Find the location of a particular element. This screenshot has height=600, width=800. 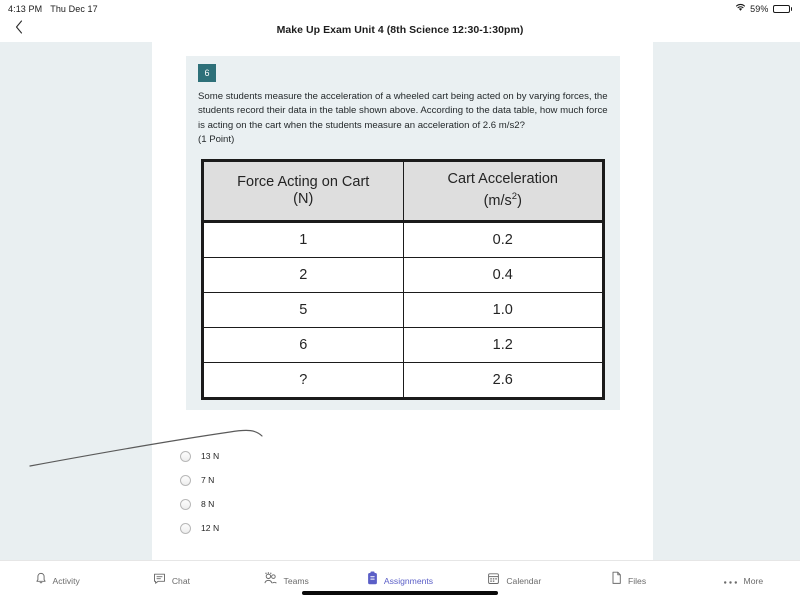

table-row: 2 0.4 is located at coordinates (403, 275).